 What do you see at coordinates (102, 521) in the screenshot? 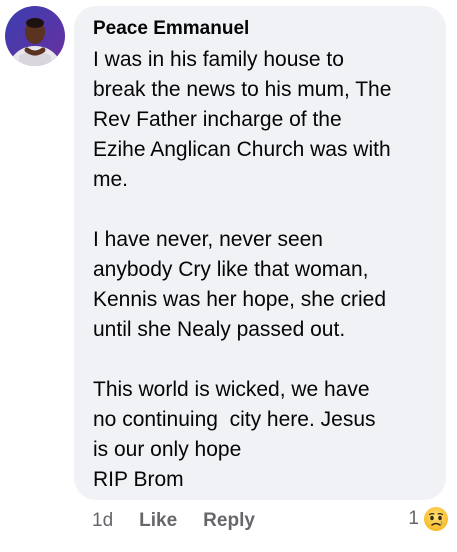
I see `comment-timestamp: 1d` at bounding box center [102, 521].